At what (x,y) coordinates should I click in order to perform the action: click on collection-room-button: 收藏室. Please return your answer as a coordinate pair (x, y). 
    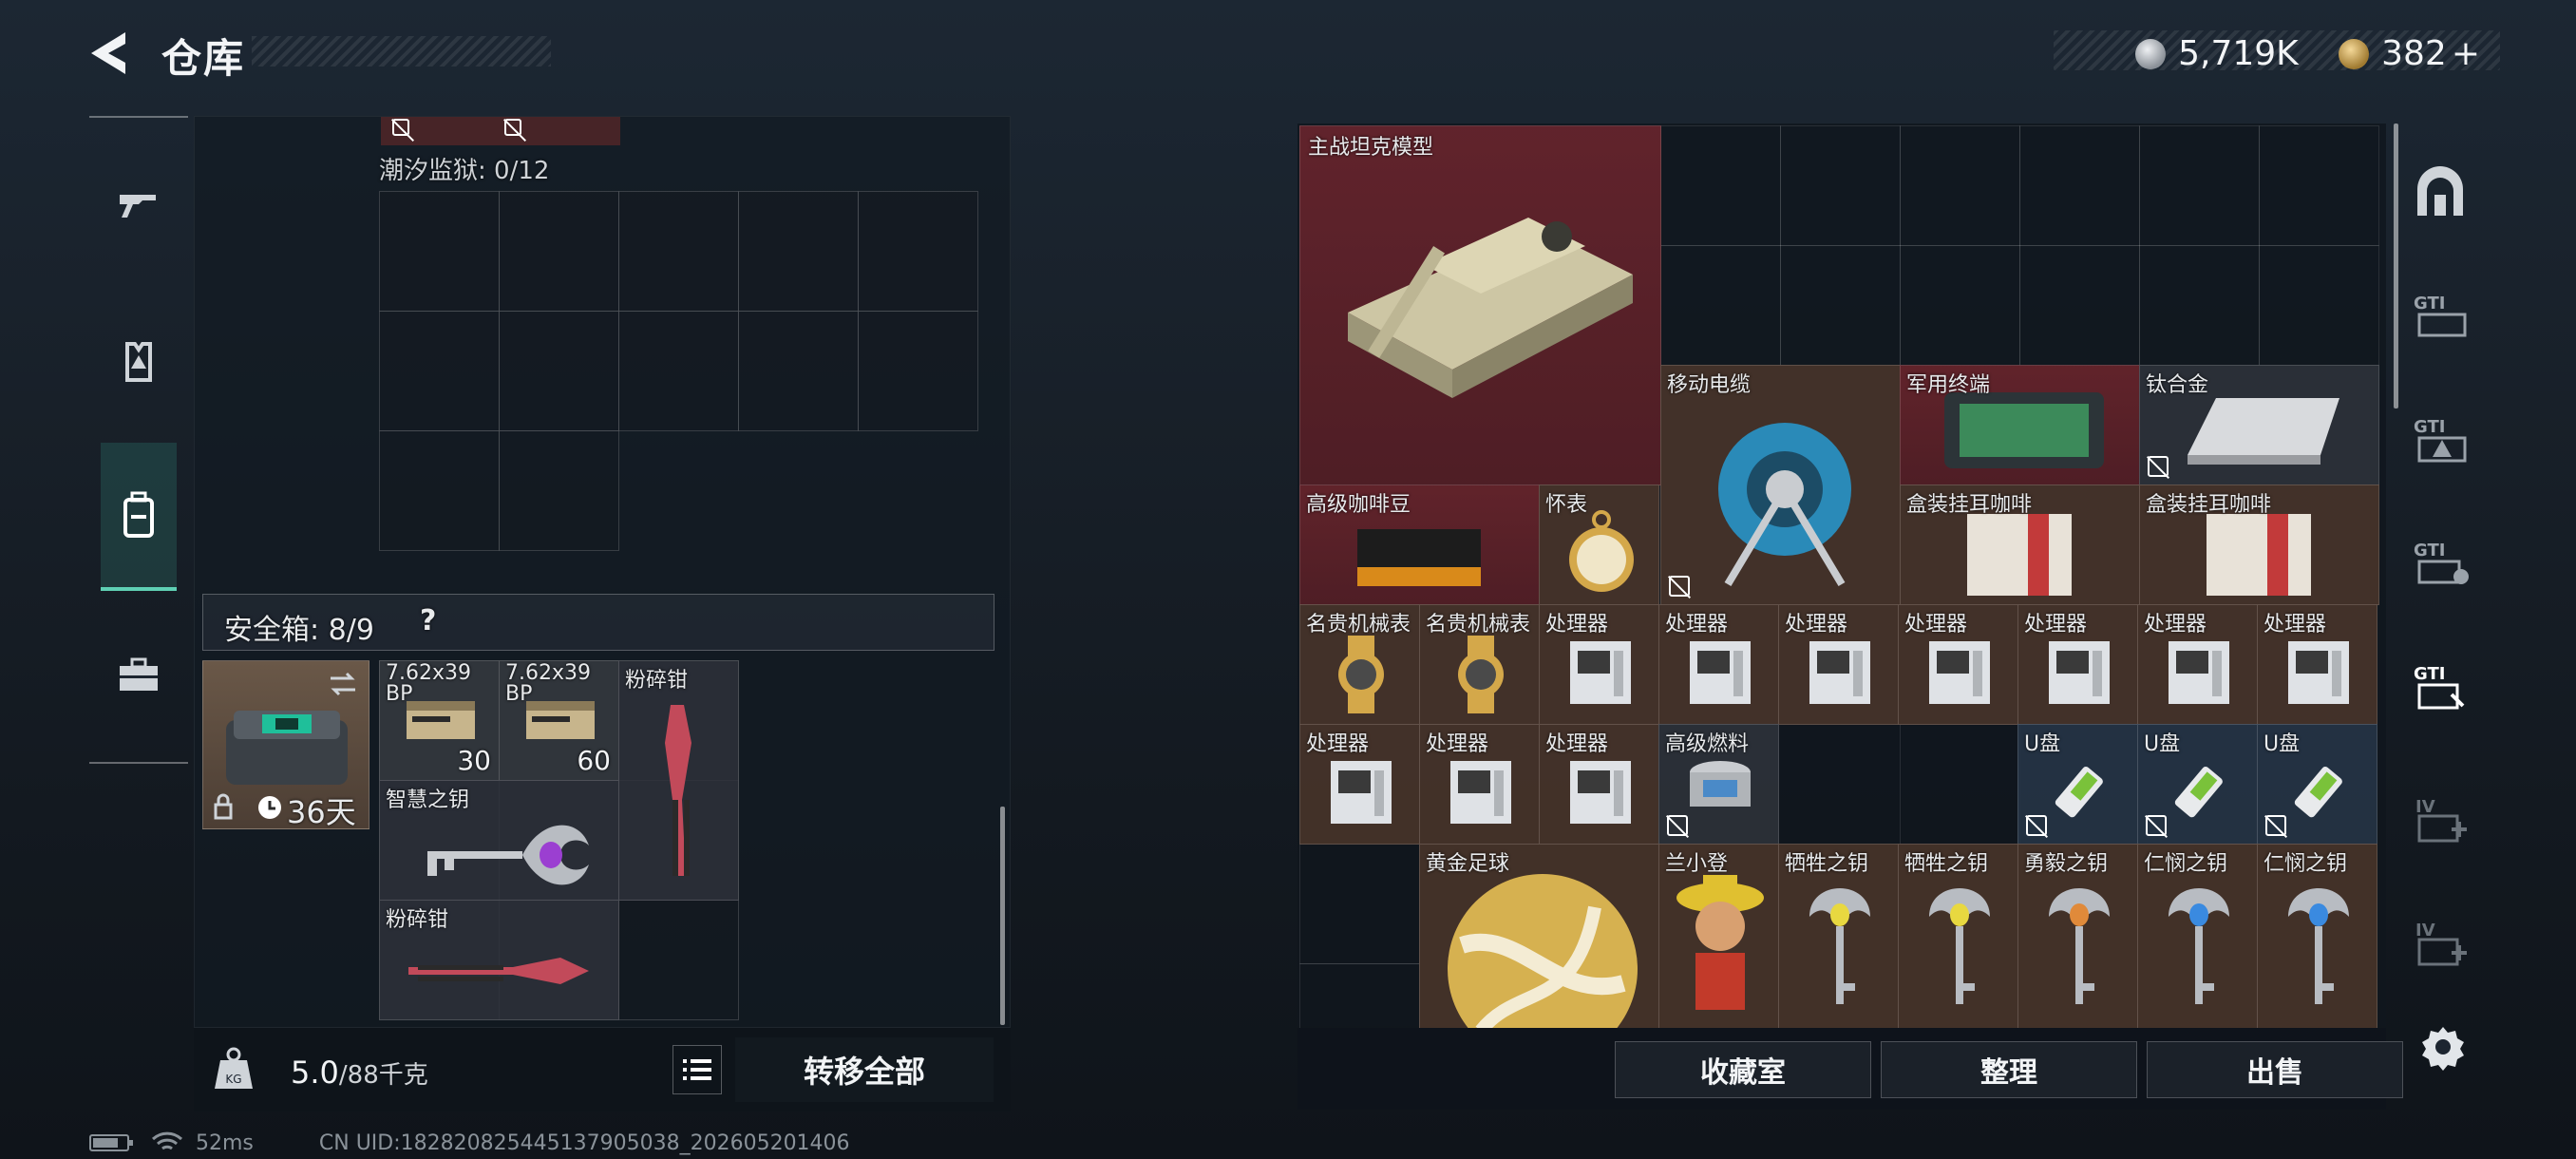
    Looking at the image, I should click on (1743, 1069).